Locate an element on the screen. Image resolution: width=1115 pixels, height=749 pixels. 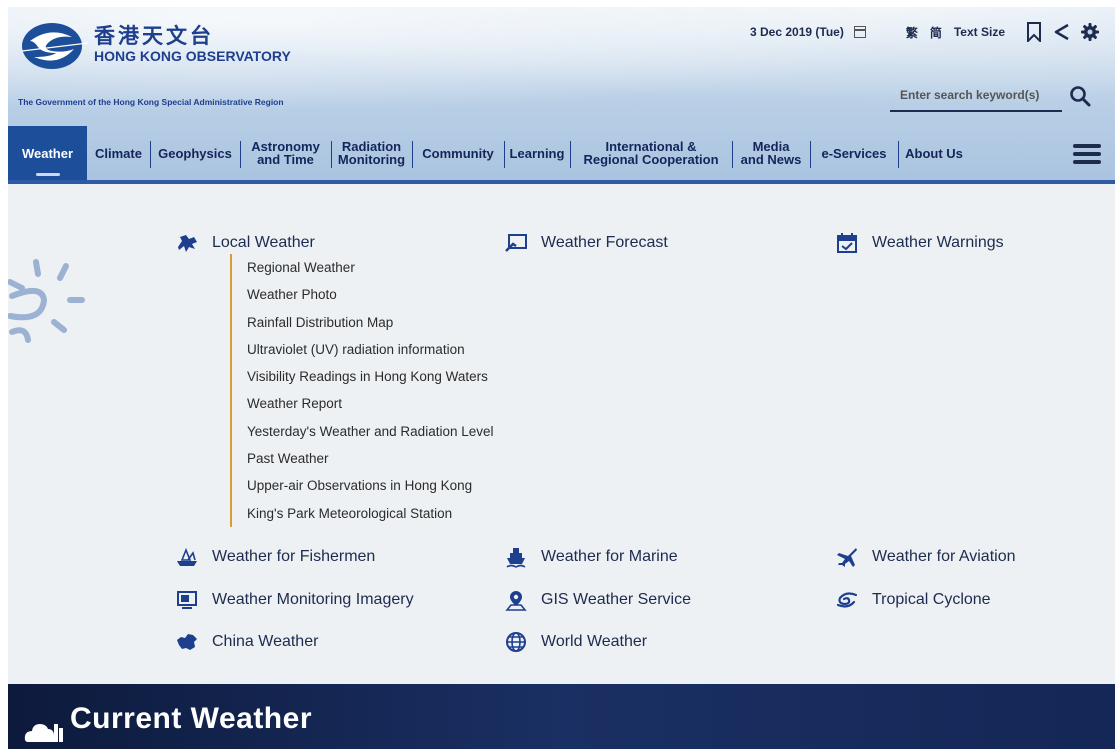
nav-learning: Learning is located at coordinates (537, 153).